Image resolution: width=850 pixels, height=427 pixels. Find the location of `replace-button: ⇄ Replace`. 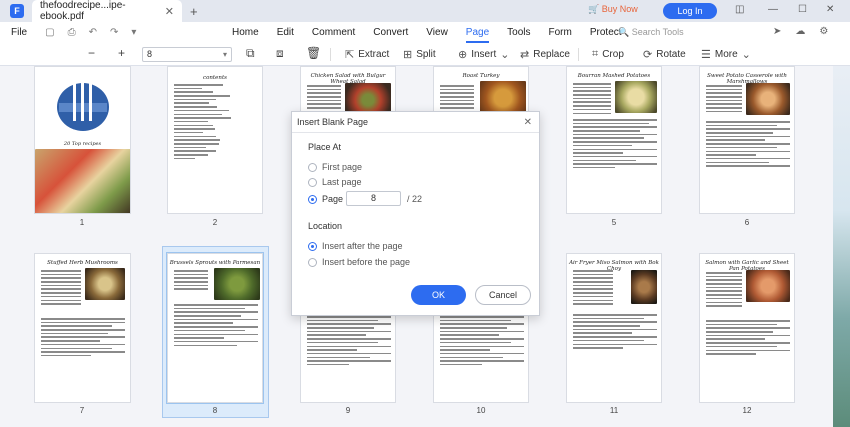

replace-button: ⇄ Replace is located at coordinates (545, 54).